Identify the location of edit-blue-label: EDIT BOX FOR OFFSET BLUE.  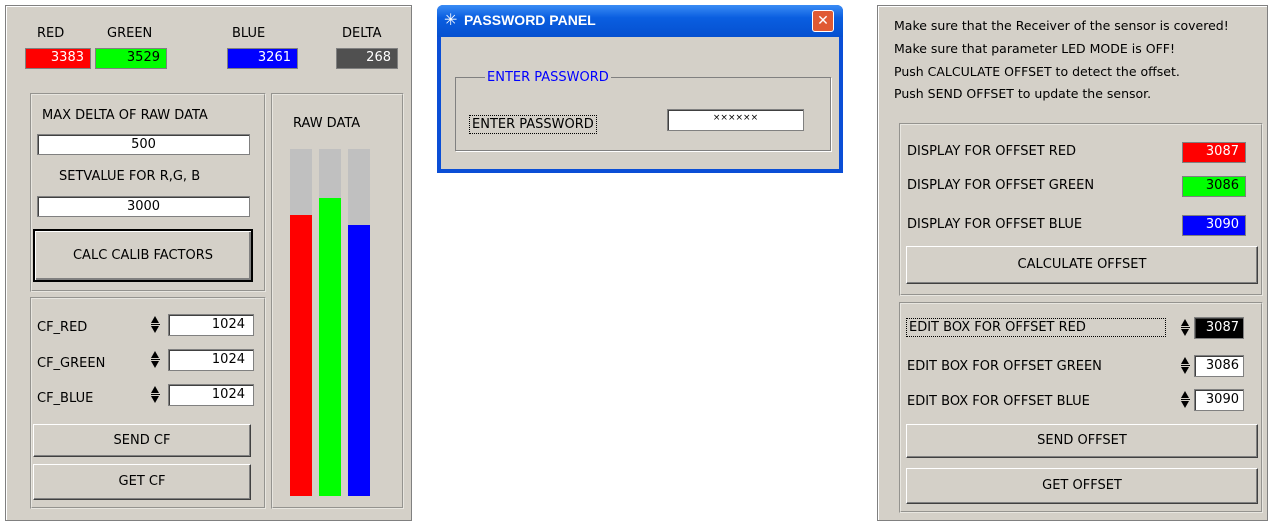
(998, 401).